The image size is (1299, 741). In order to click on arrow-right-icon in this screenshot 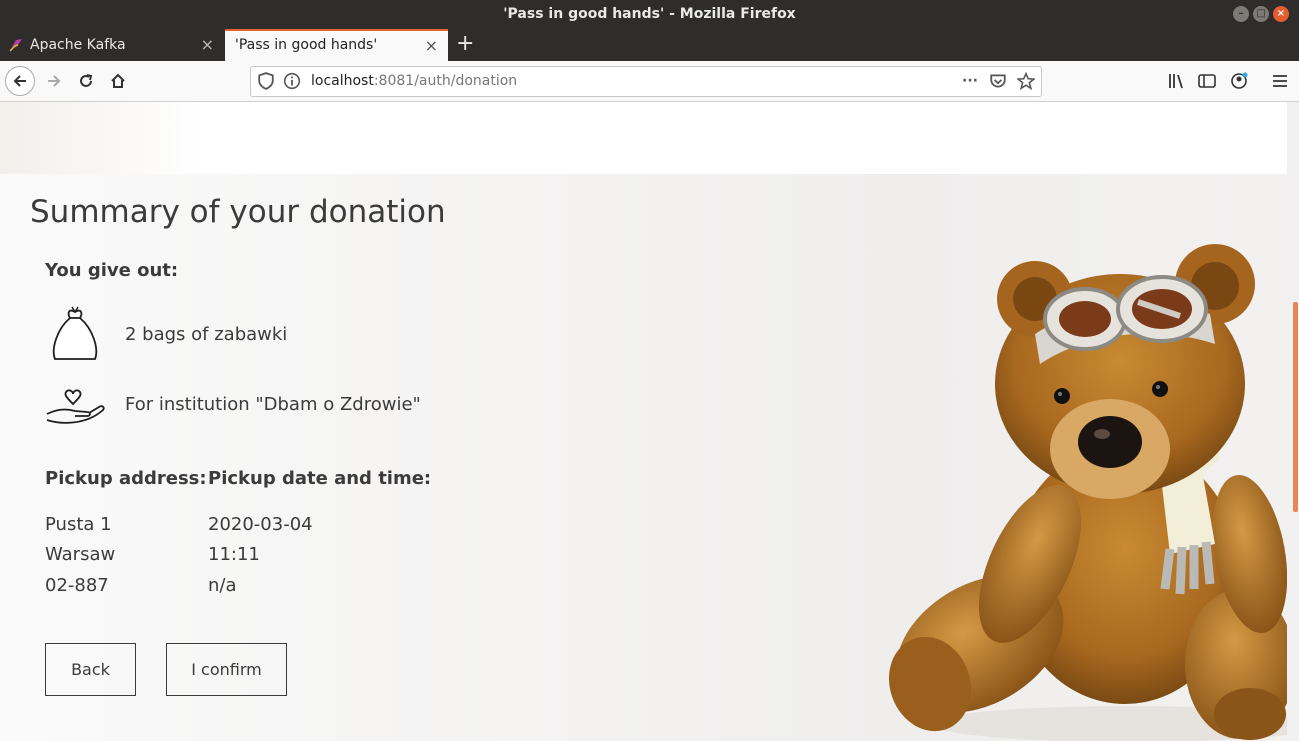, I will do `click(54, 81)`.